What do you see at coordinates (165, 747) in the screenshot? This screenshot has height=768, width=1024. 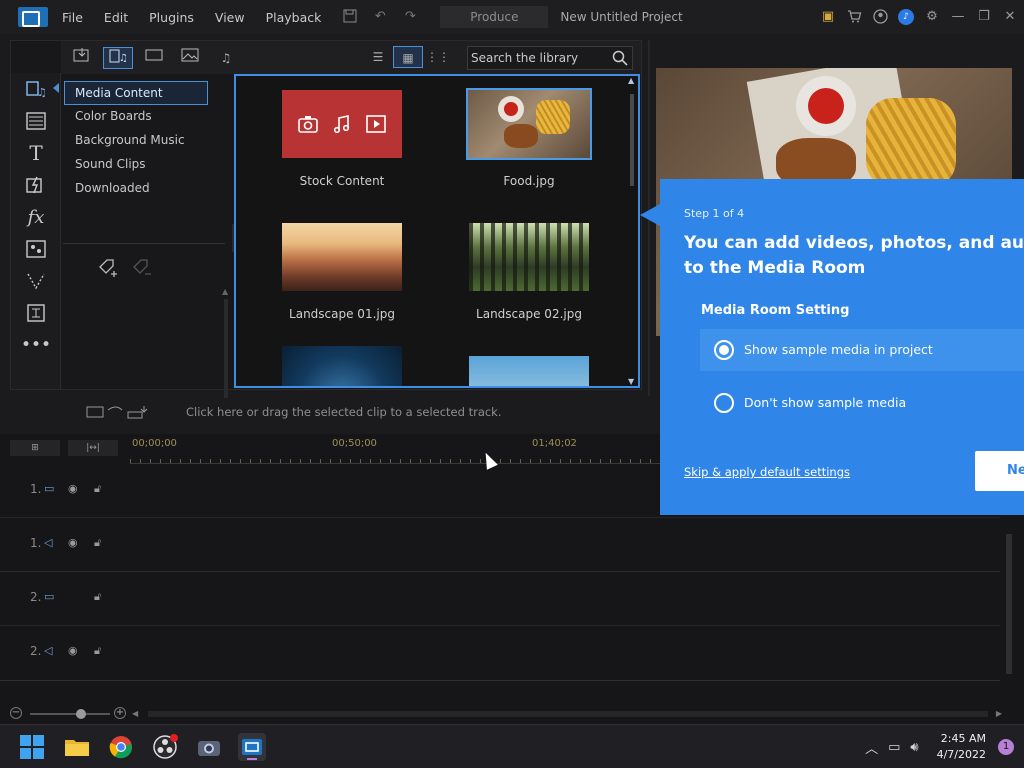 I see `obs-icon` at bounding box center [165, 747].